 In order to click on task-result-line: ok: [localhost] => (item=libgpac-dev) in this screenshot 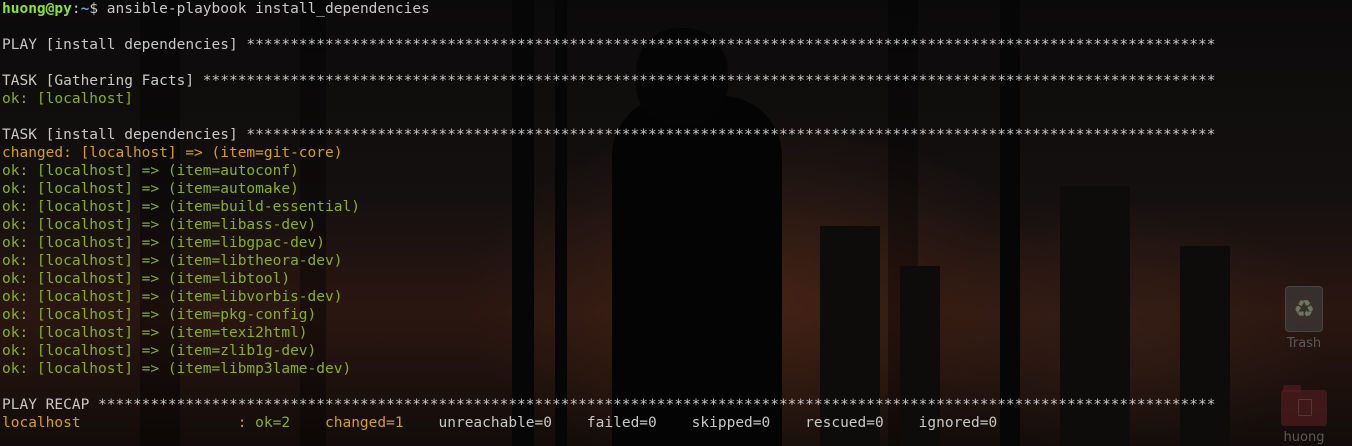, I will do `click(164, 243)`.